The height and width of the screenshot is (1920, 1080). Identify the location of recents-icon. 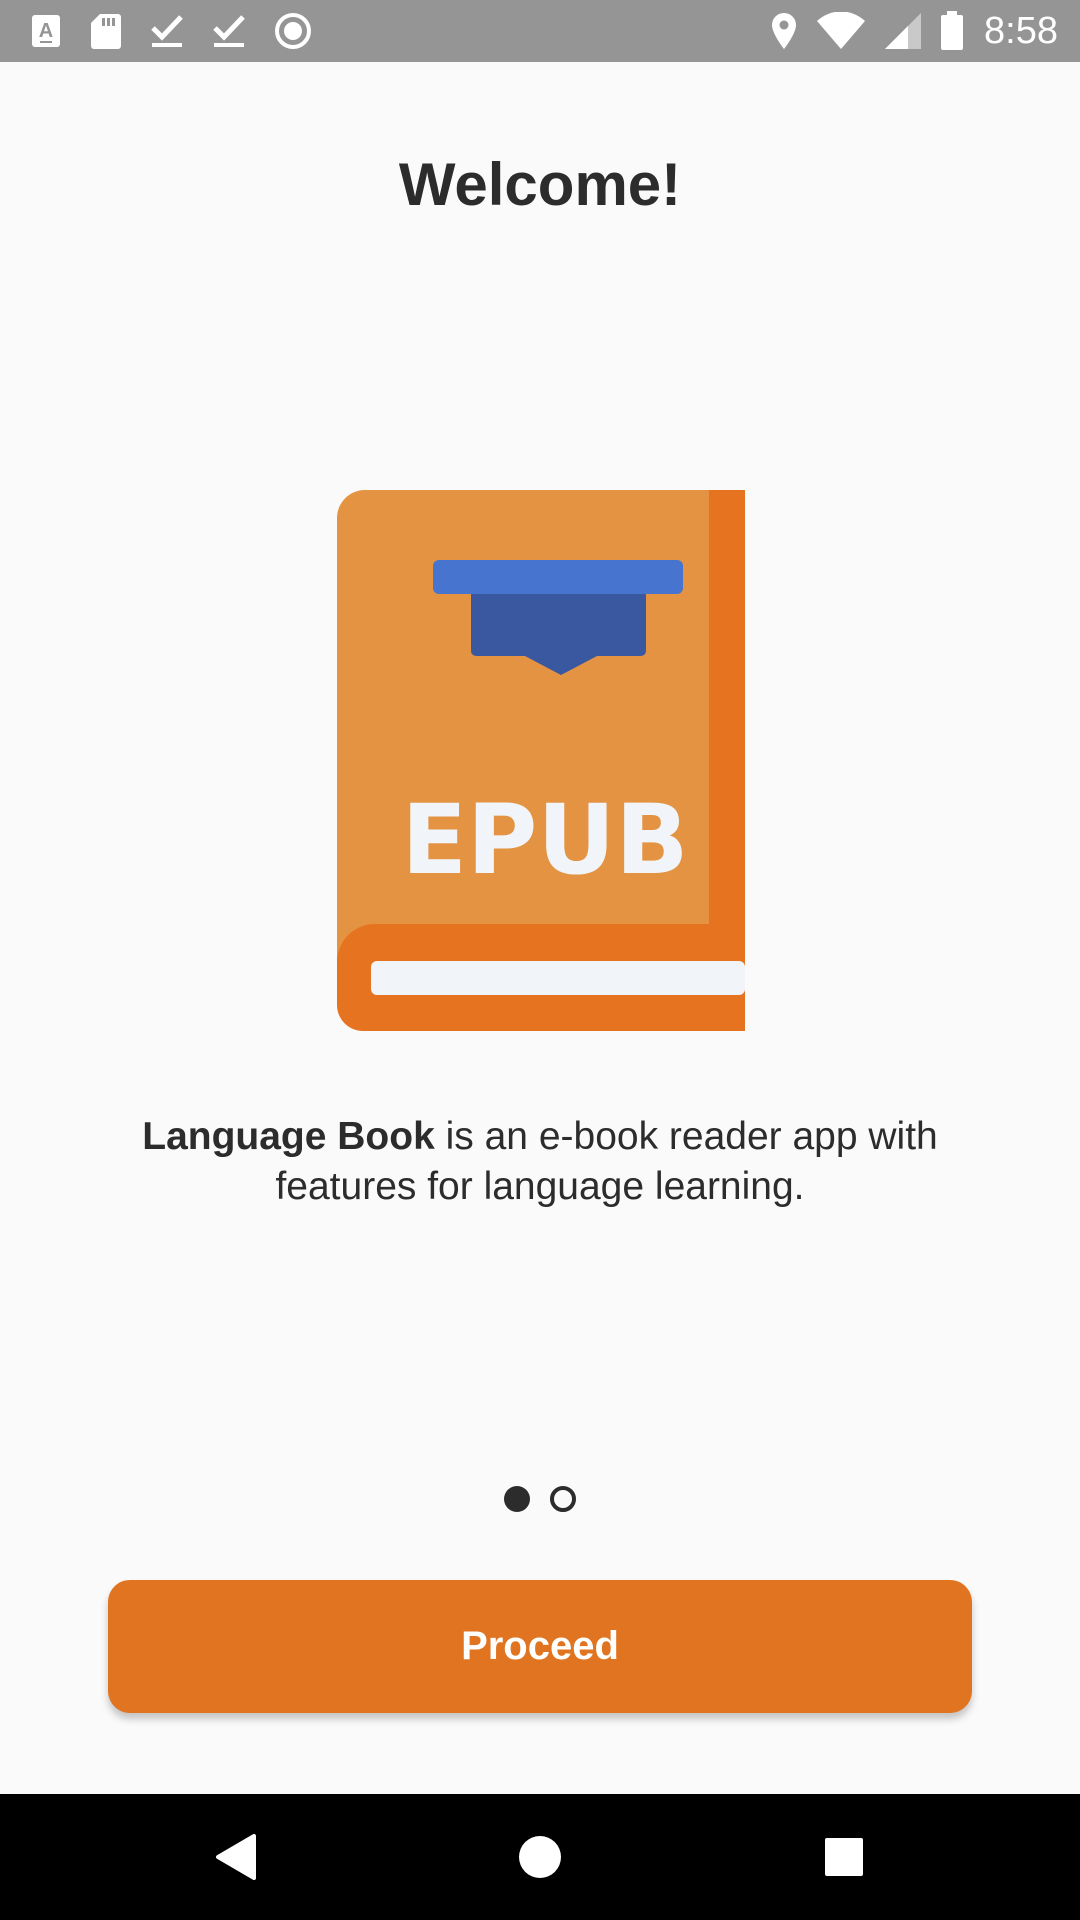
(844, 1857).